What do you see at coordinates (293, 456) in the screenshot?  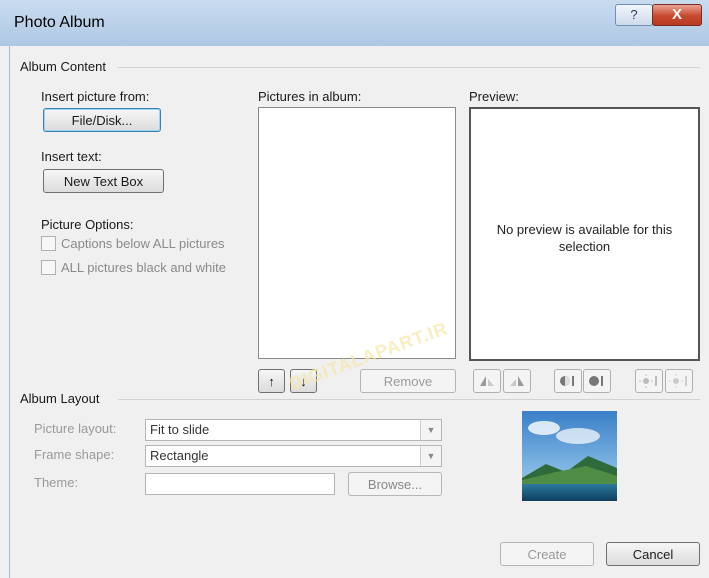 I see `frame-shape-select: Rectangle ▼` at bounding box center [293, 456].